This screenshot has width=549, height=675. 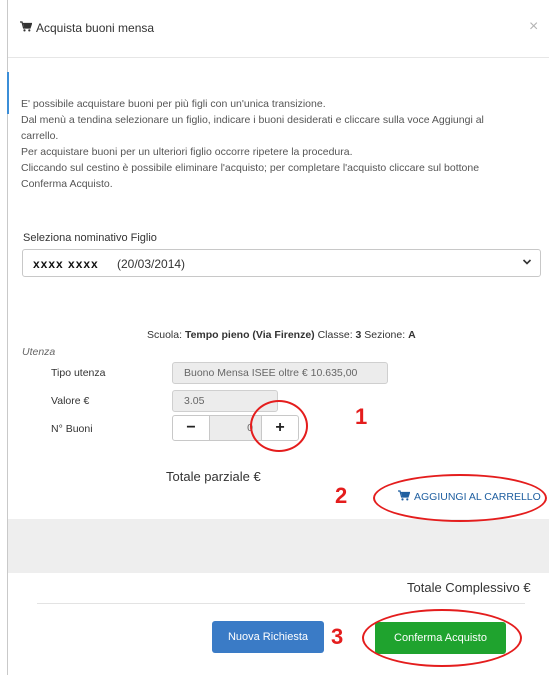 I want to click on child-select-label: Seleziona nominativo Figlio, so click(x=90, y=238).